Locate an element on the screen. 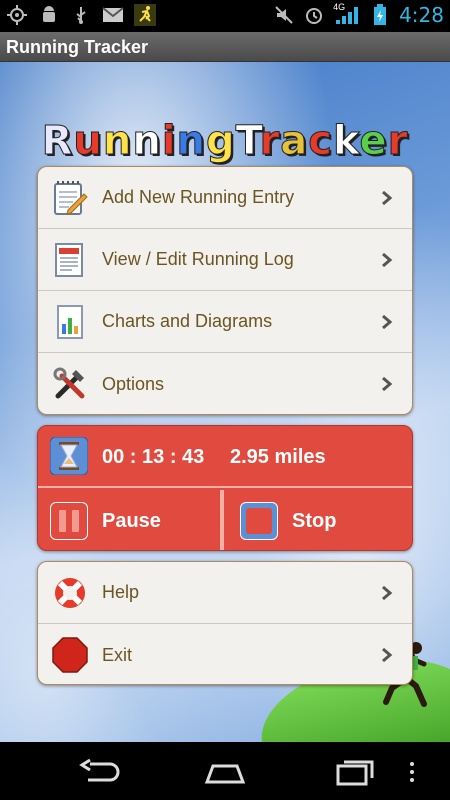 This screenshot has width=450, height=800. menu-item-label: View / Edit Running Log is located at coordinates (198, 259).